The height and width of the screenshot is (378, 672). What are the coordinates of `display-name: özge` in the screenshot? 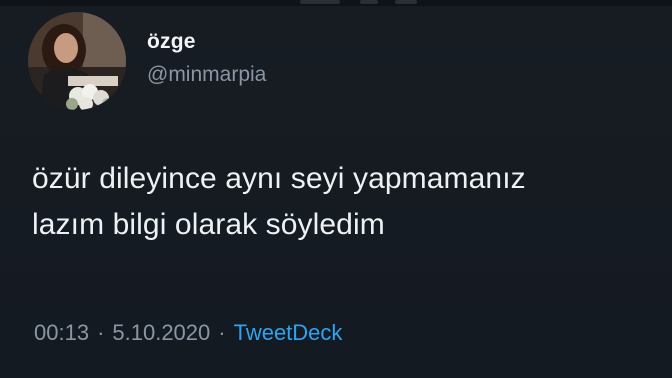 It's located at (206, 42).